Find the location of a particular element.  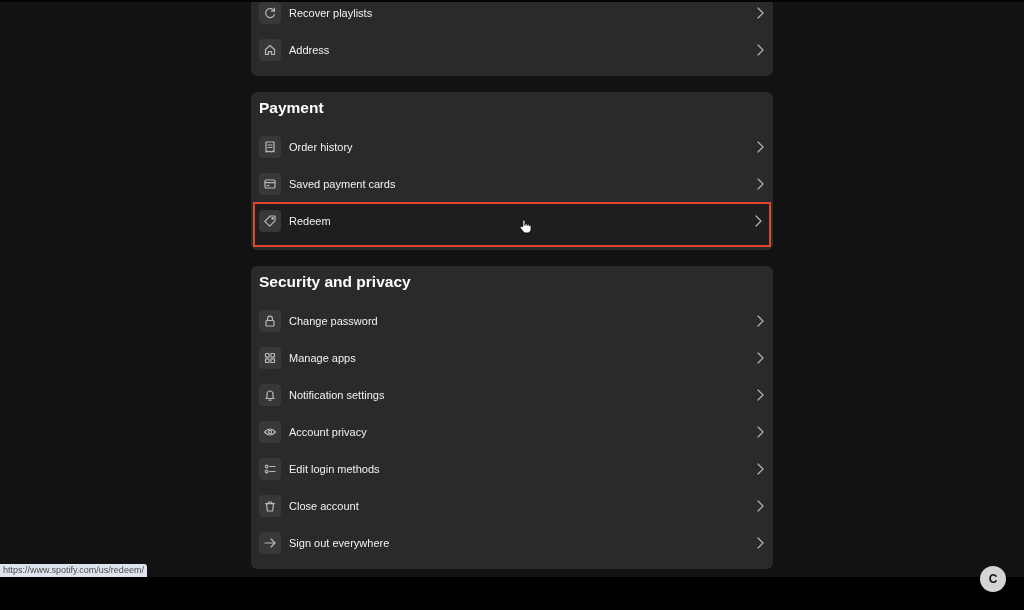

trash-icon is located at coordinates (270, 505).